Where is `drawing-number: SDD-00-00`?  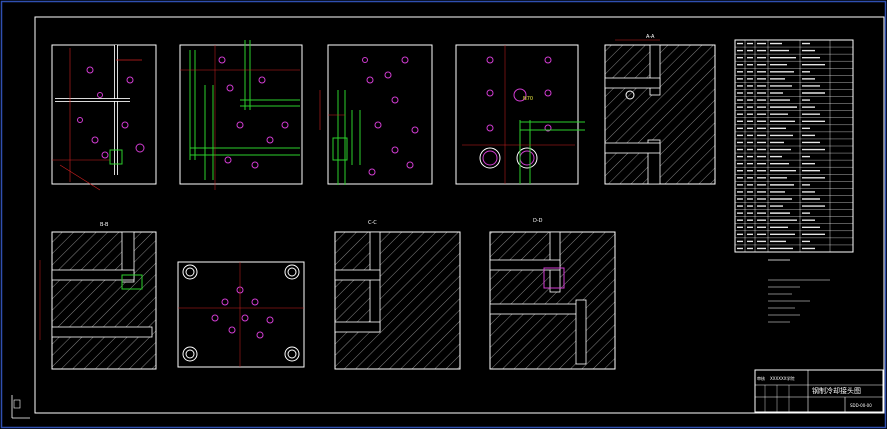 drawing-number: SDD-00-00 is located at coordinates (861, 405).